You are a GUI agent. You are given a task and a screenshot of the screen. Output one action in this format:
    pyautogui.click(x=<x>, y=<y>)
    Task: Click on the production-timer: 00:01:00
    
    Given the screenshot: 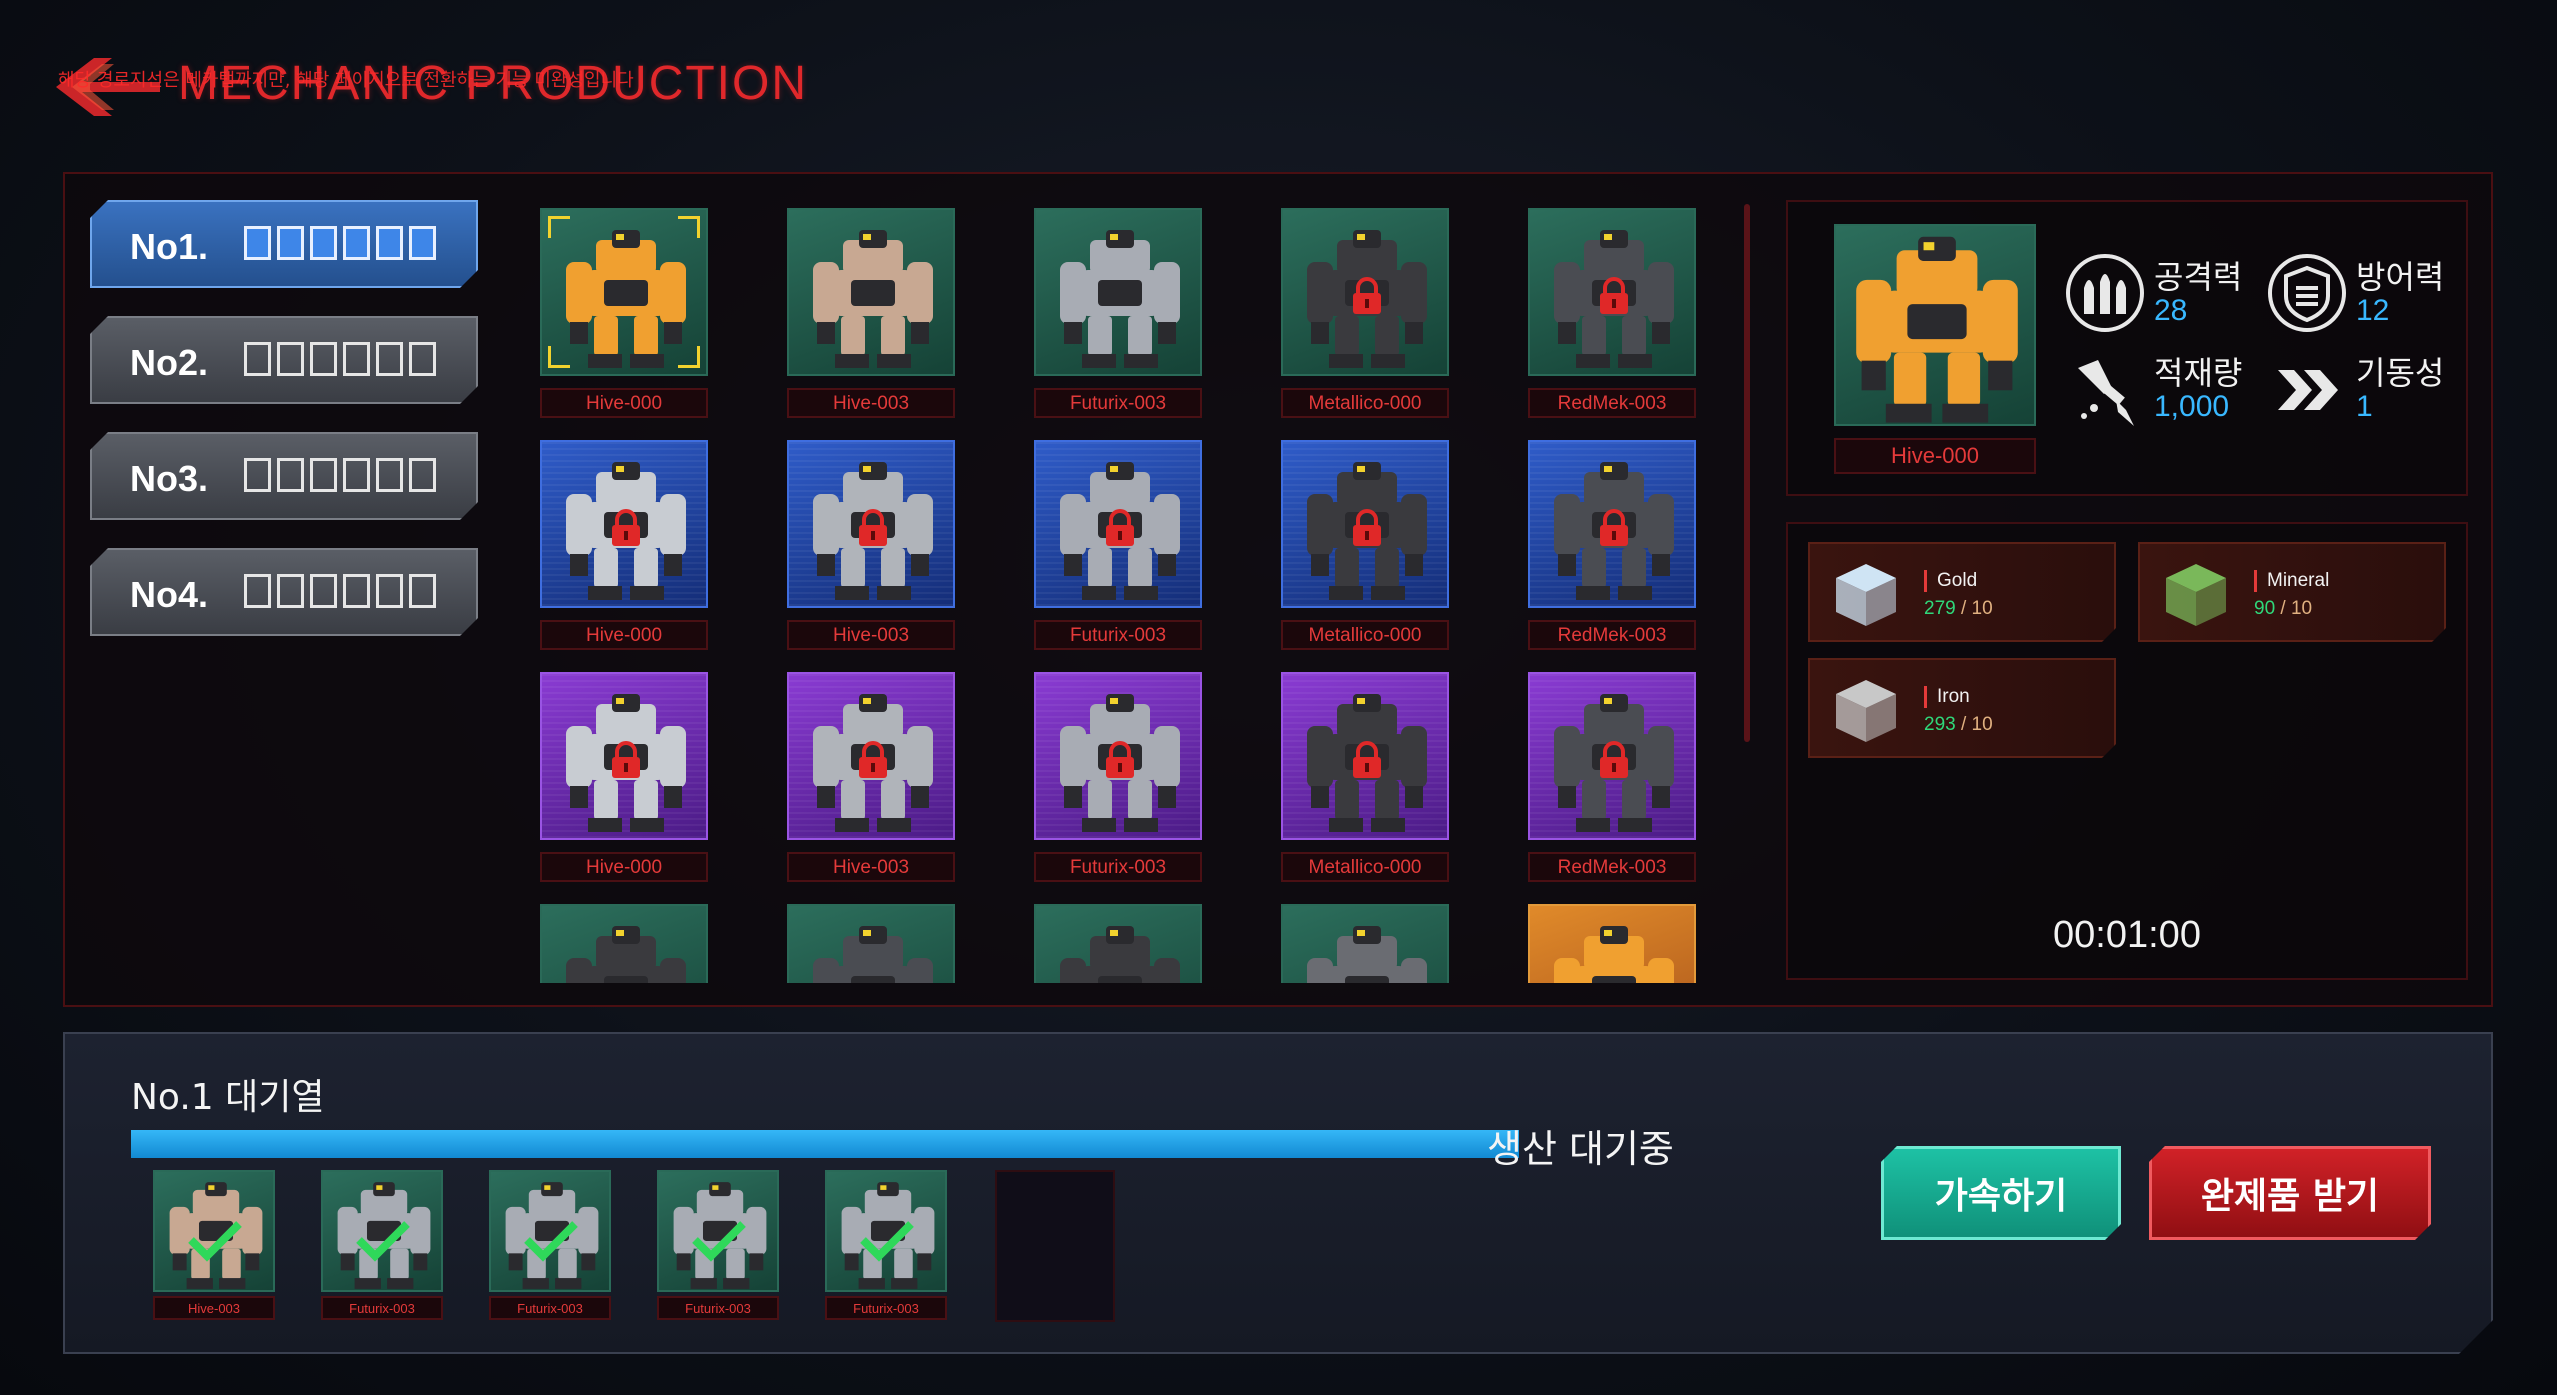 What is the action you would take?
    pyautogui.click(x=2127, y=935)
    